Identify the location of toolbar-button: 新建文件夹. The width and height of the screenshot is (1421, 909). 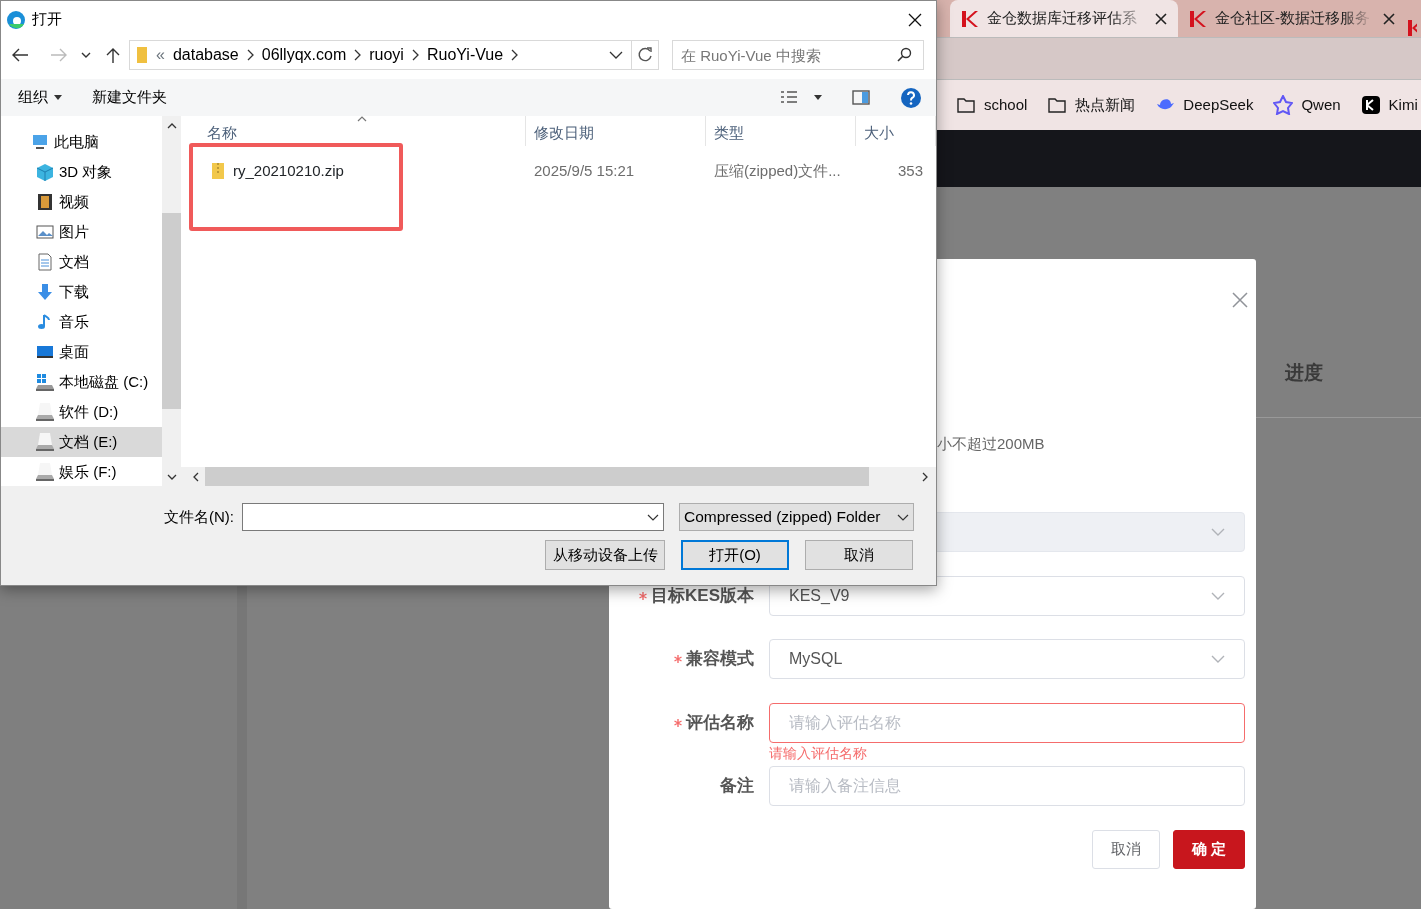
(129, 97).